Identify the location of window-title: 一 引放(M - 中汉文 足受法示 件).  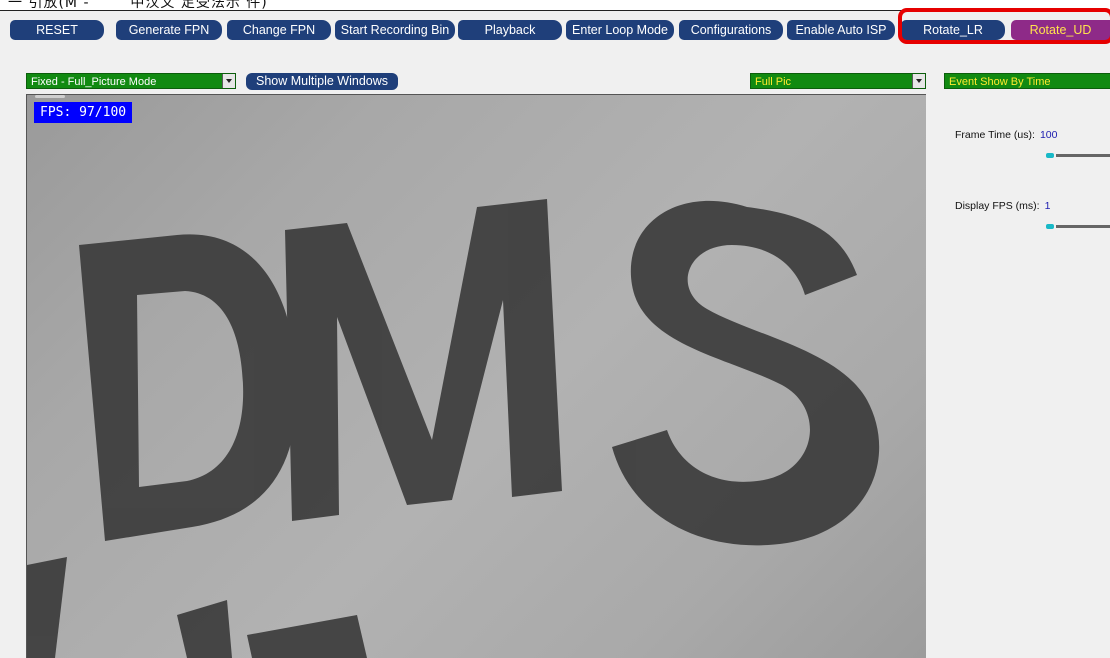
(138, 5).